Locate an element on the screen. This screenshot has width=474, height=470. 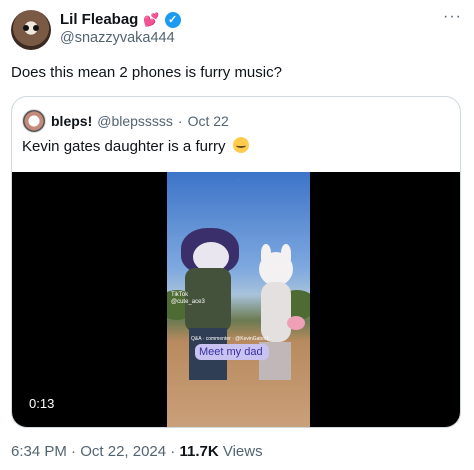
tiktok-watermark: TikTok @cute_ace3 is located at coordinates (188, 299).